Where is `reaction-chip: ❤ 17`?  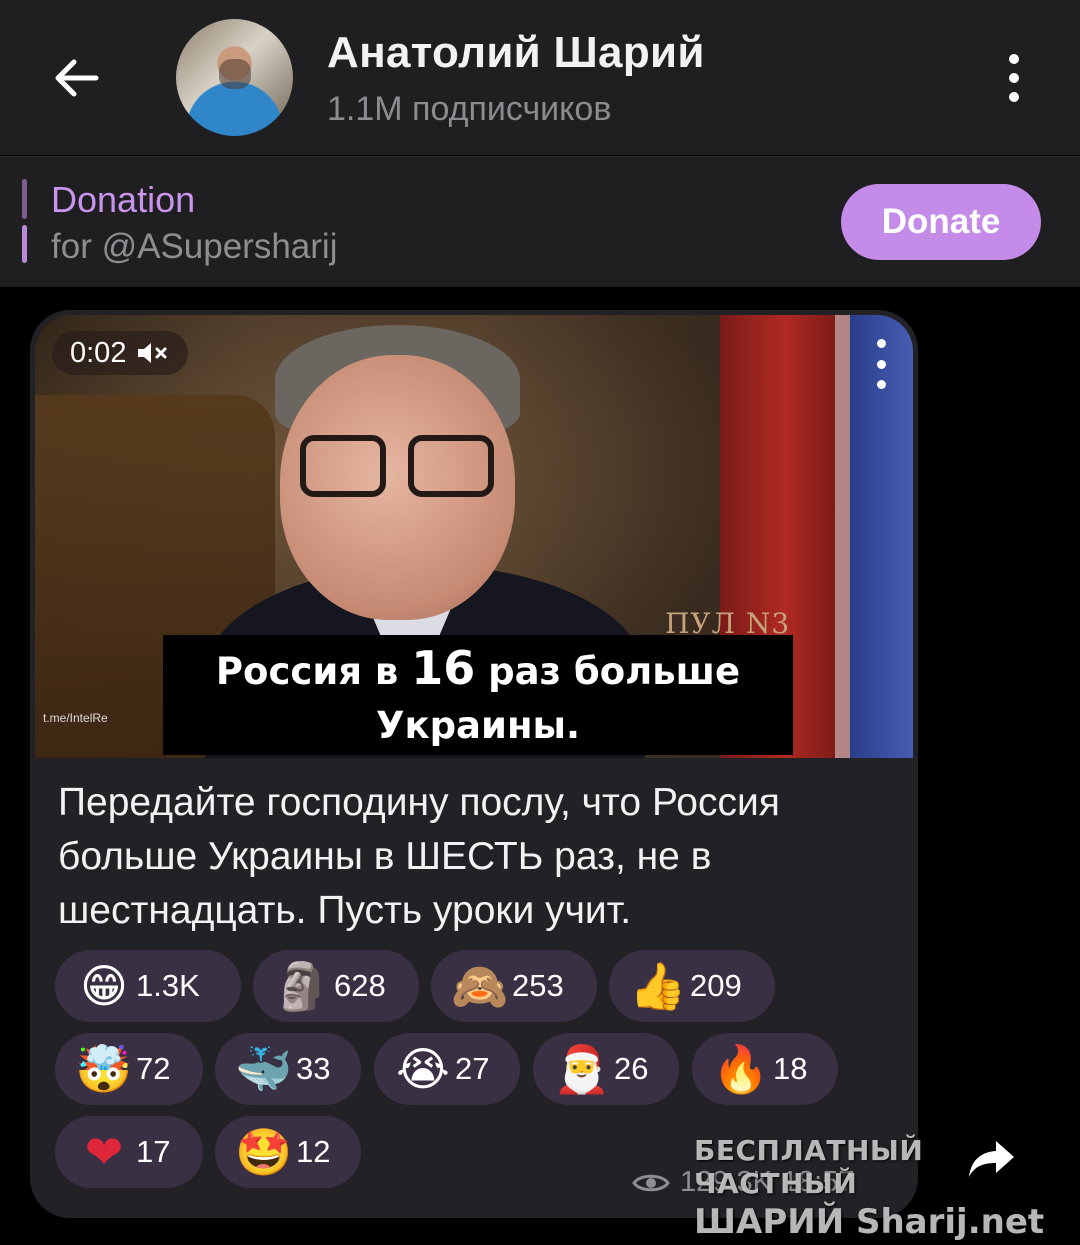
reaction-chip: ❤ 17 is located at coordinates (129, 1152).